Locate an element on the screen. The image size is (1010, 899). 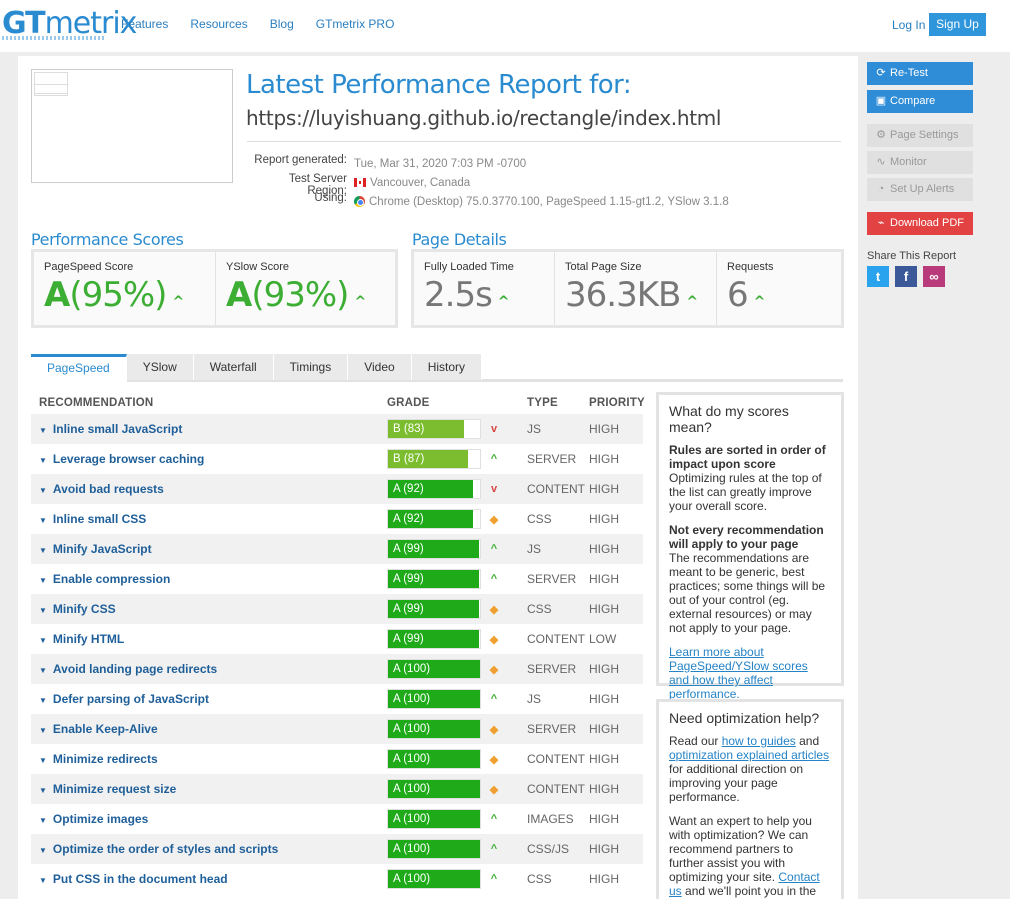
page-settings-button: ⚙ Page Settings is located at coordinates (920, 135).